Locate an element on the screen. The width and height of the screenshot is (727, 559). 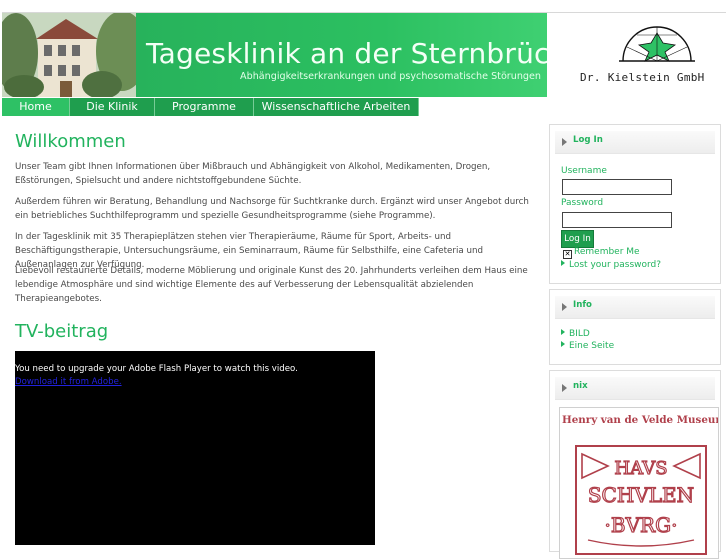
nav-spacer is located at coordinates (482, 107).